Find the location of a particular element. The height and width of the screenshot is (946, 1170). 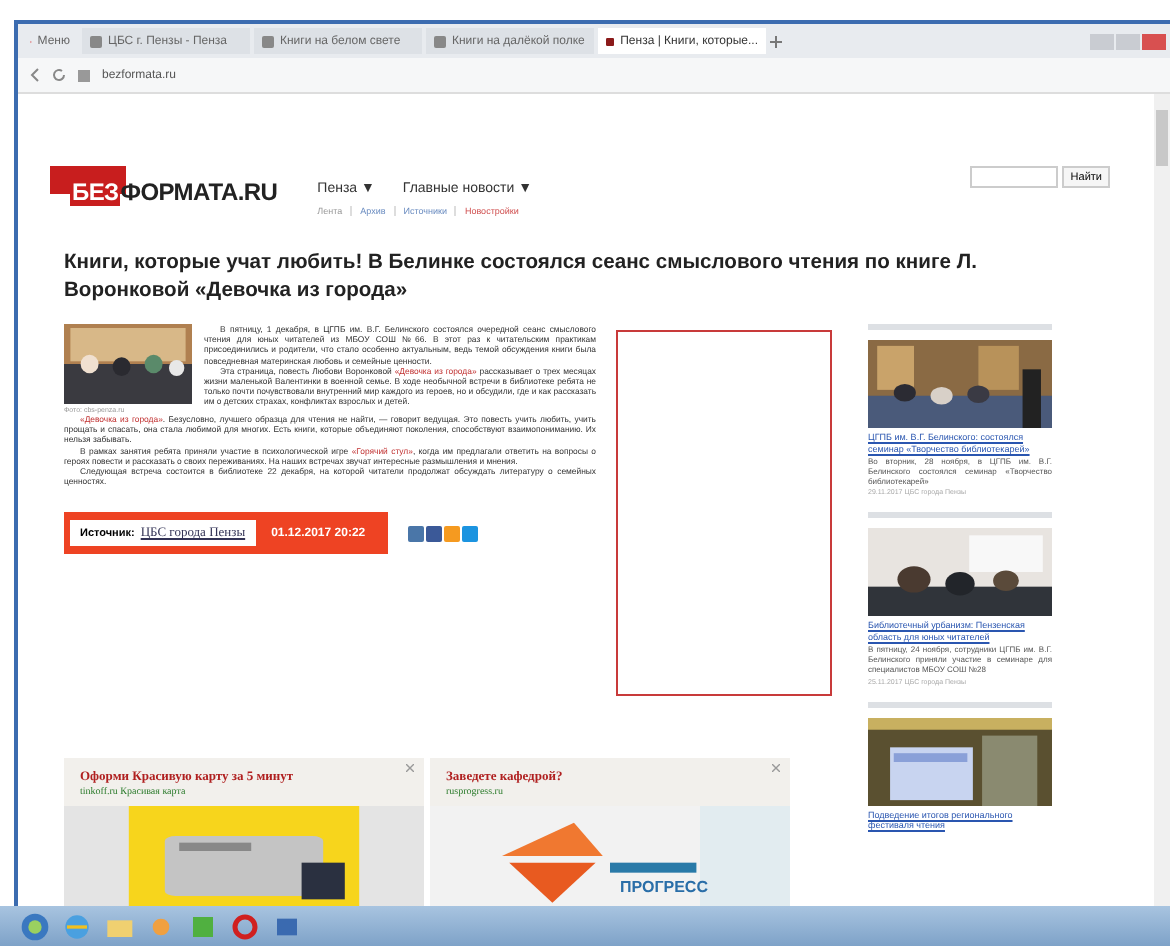

scrollbar-thumb is located at coordinates (1162, 138).